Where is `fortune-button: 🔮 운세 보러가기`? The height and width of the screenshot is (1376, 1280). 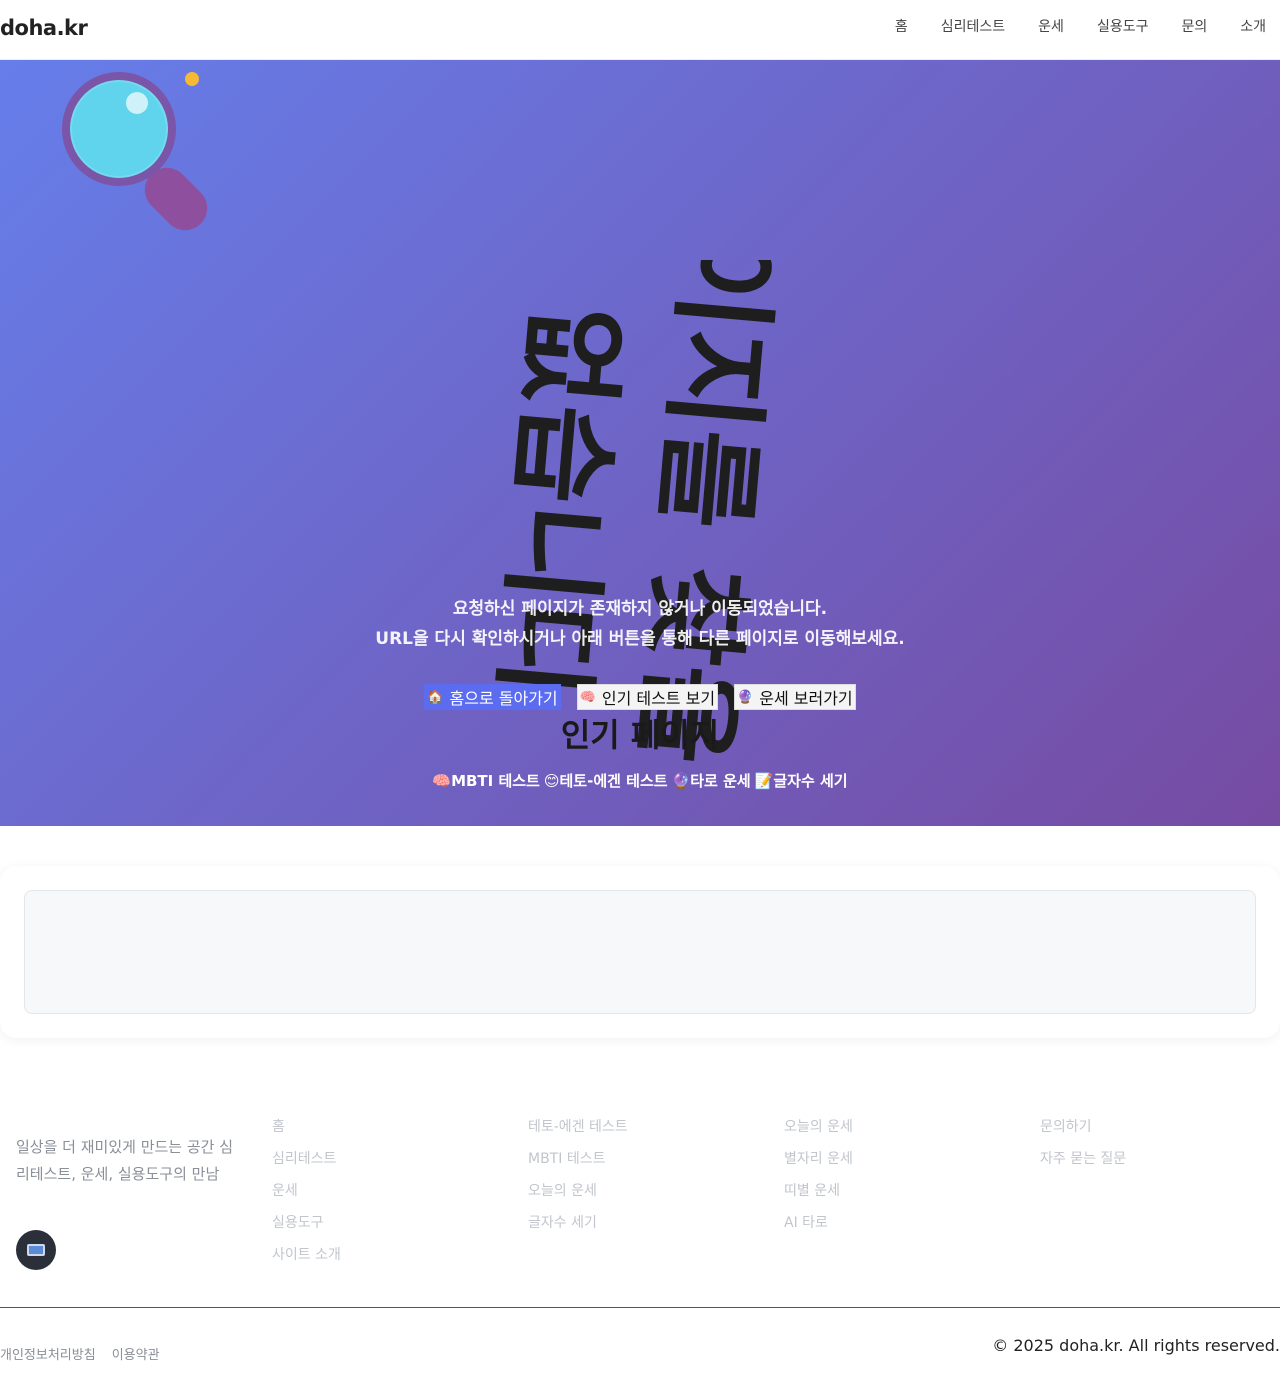
fortune-button: 🔮 운세 보러가기 is located at coordinates (795, 697).